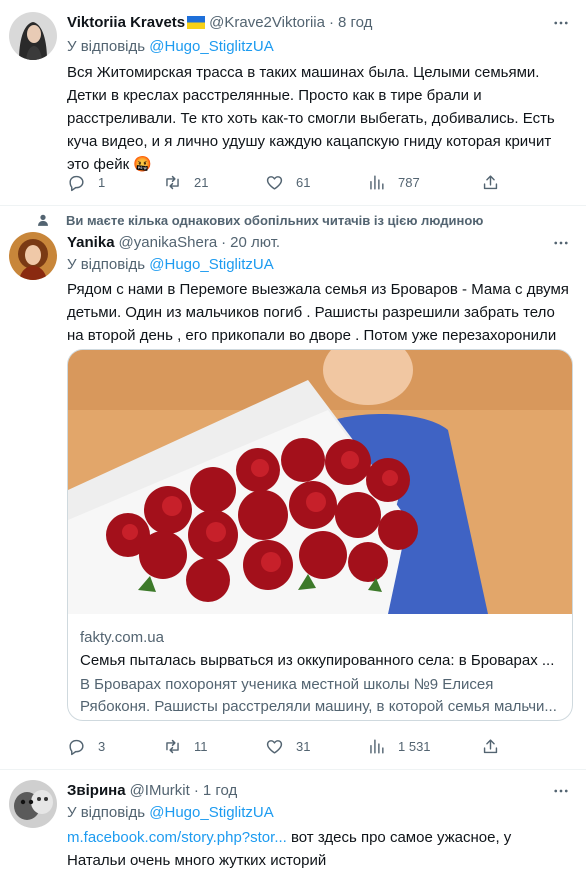  Describe the element at coordinates (102, 182) in the screenshot. I see `reply-count: 1` at that location.